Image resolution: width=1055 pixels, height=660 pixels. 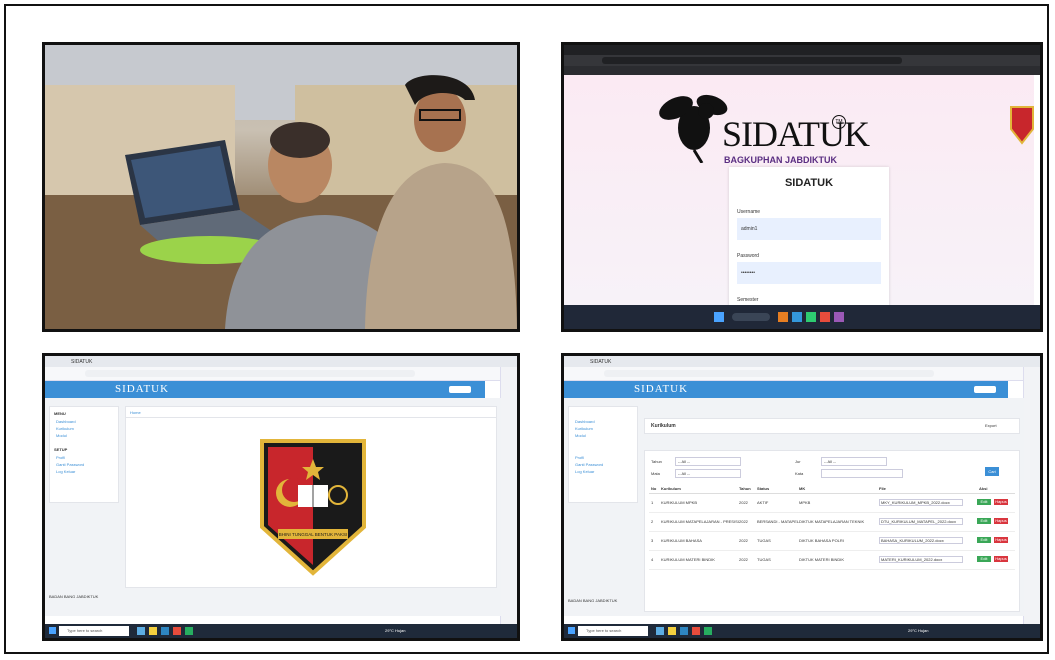 What do you see at coordinates (313, 507) in the screenshot?
I see `police-emblem-icon: BHINI TUNGGAL BENTUK PAKSI` at bounding box center [313, 507].